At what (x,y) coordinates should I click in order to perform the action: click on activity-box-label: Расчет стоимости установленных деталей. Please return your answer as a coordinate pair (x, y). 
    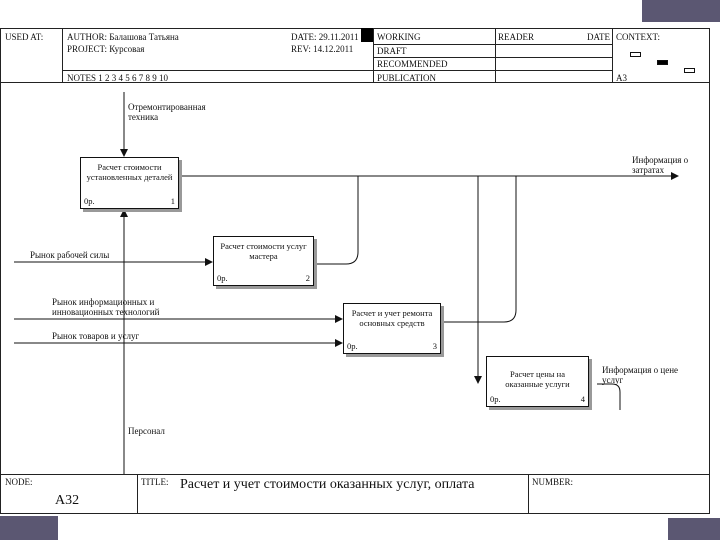
    Looking at the image, I should click on (129, 172).